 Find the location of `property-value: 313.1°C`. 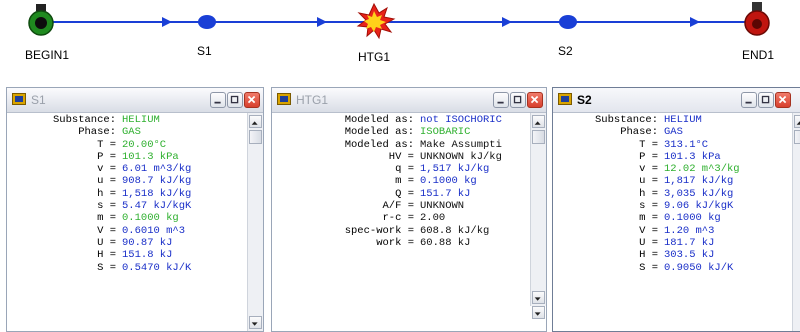

property-value: 313.1°C is located at coordinates (686, 145).